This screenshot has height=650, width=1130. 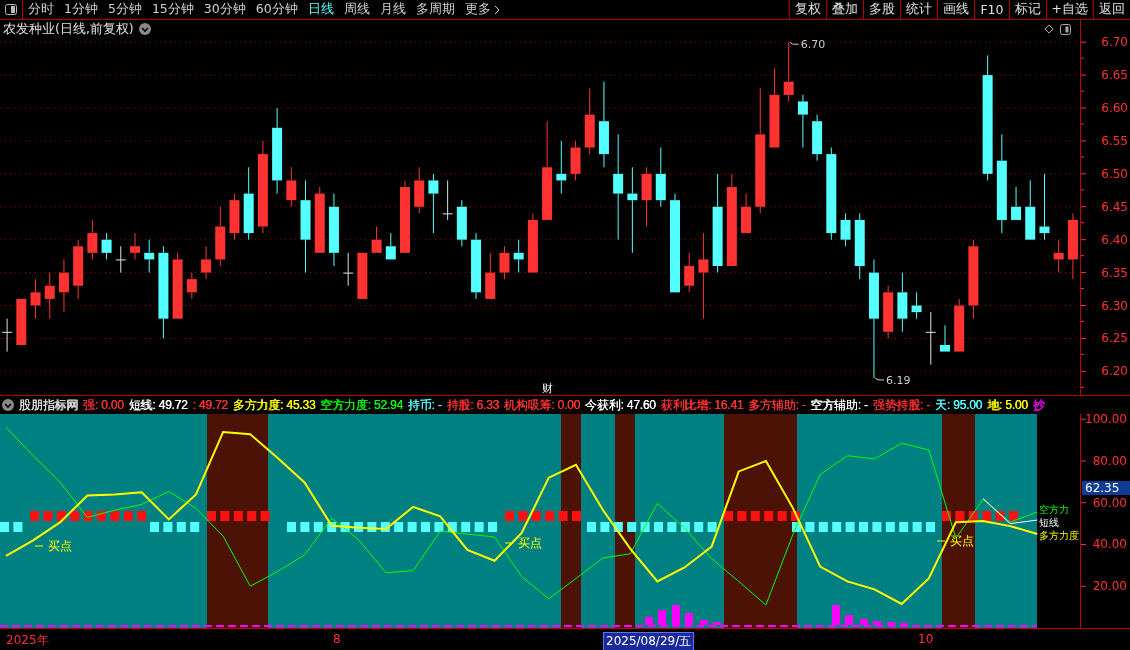 What do you see at coordinates (81, 10) in the screenshot?
I see `period-tab: 1分钟` at bounding box center [81, 10].